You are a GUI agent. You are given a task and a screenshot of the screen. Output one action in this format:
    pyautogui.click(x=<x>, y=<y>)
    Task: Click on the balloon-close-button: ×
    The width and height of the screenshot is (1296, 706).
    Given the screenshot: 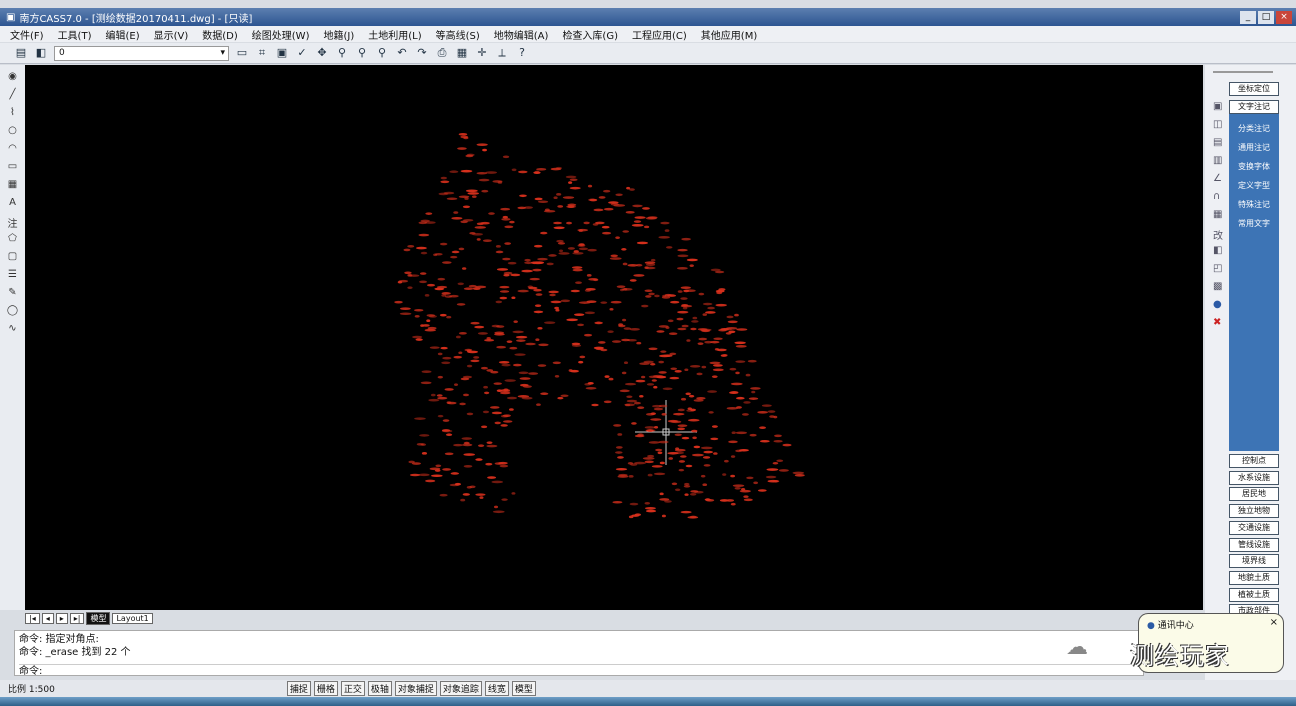 What is the action you would take?
    pyautogui.click(x=1274, y=622)
    